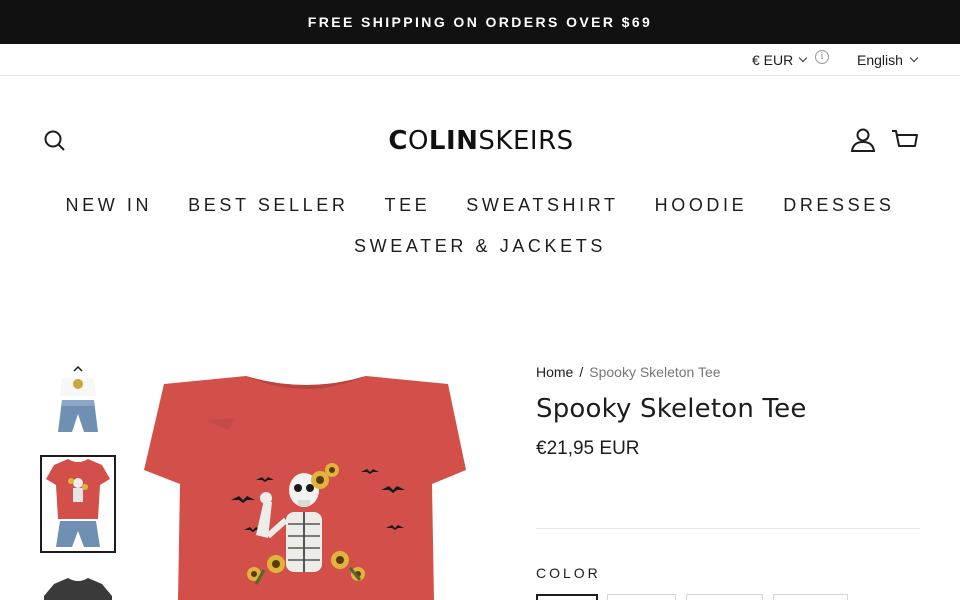 The image size is (960, 600). Describe the element at coordinates (109, 205) in the screenshot. I see `nav-item-new-in: NEW IN` at that location.